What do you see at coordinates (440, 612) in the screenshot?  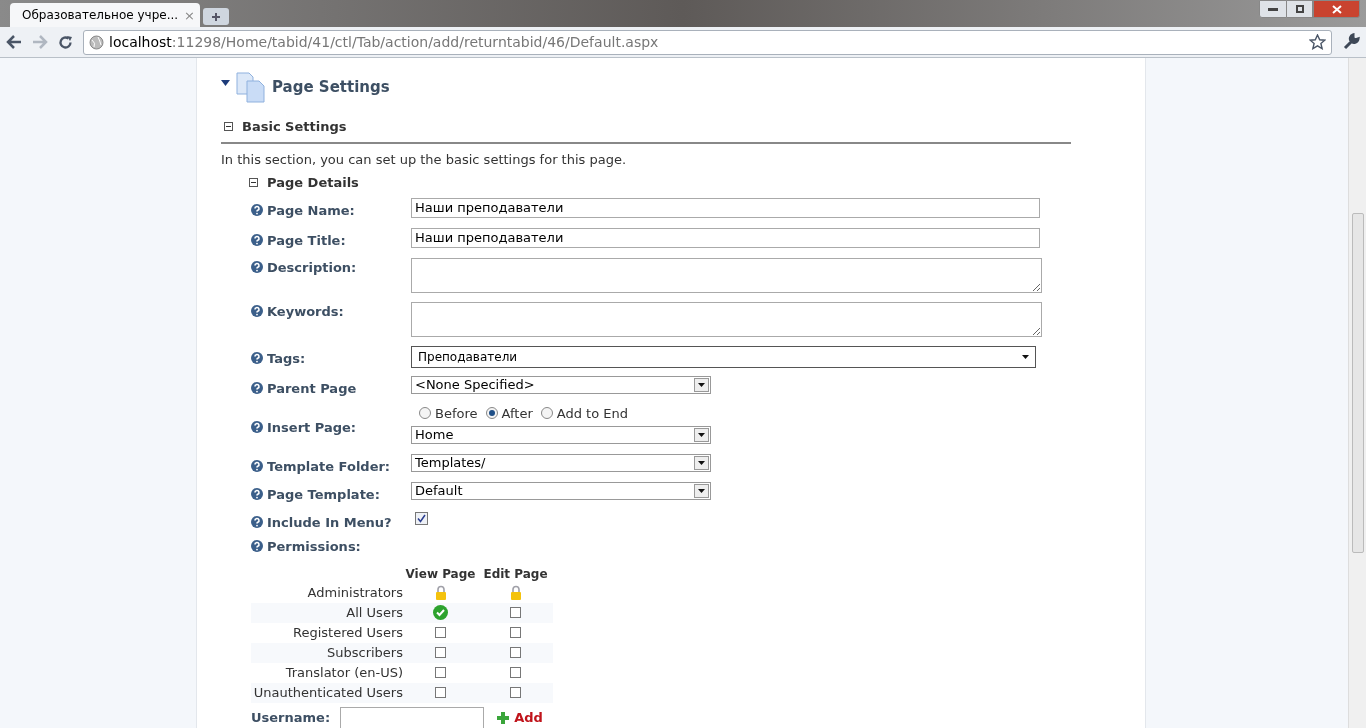 I see `checkmark-circle-icon` at bounding box center [440, 612].